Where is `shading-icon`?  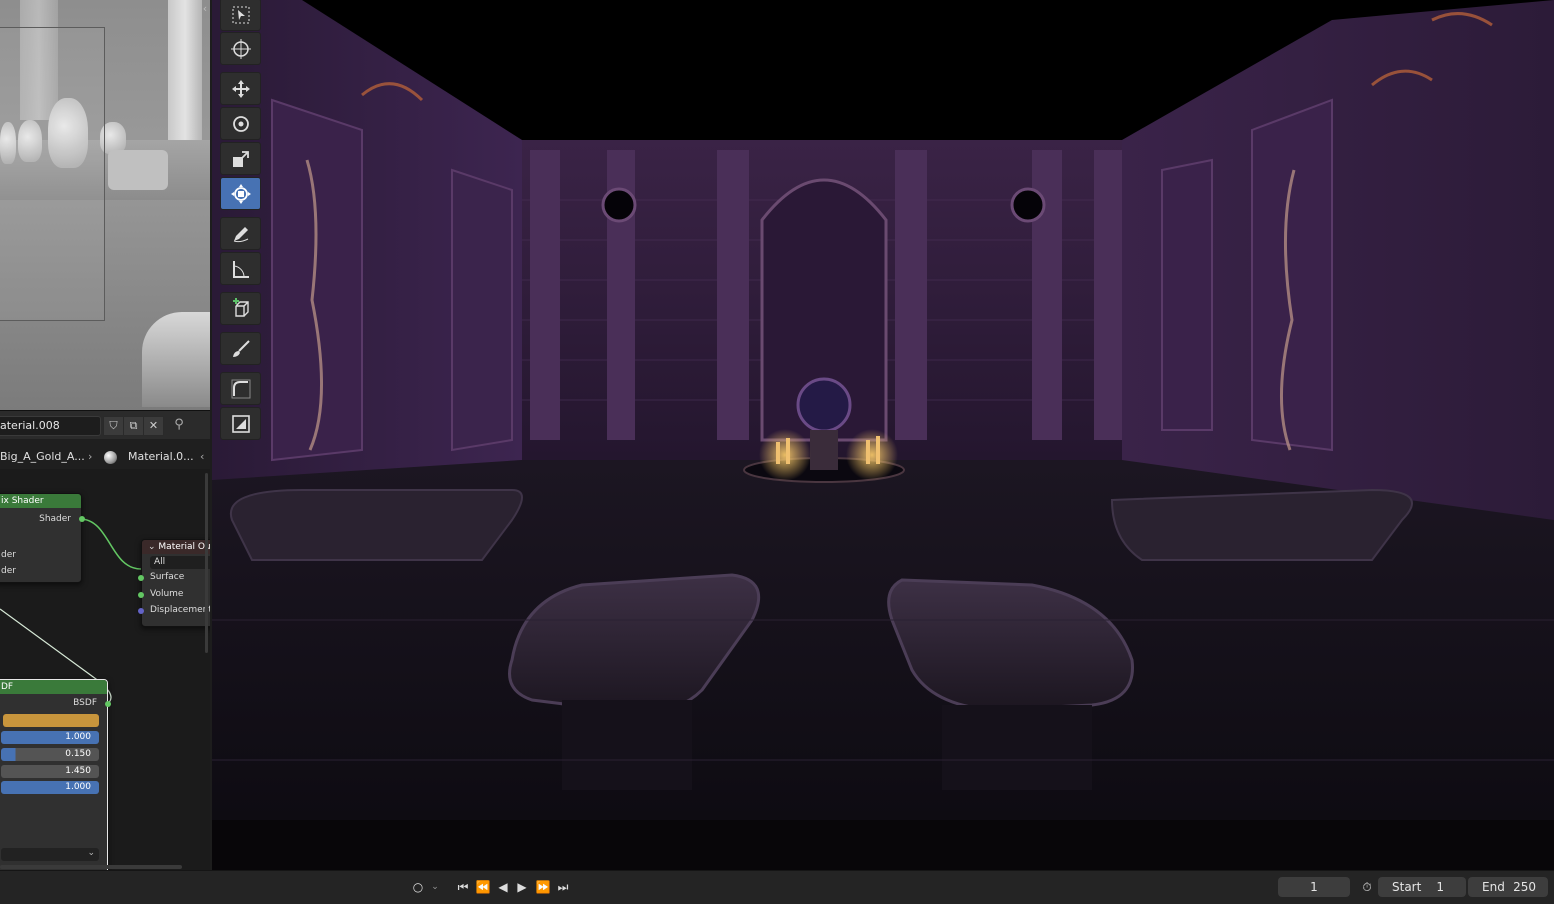
shading-icon is located at coordinates (240, 423).